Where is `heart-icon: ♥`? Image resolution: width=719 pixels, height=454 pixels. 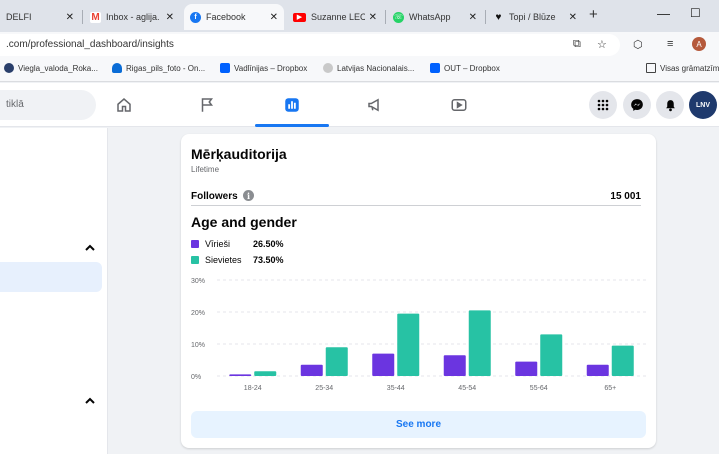
heart-icon: ♥ is located at coordinates (498, 17).